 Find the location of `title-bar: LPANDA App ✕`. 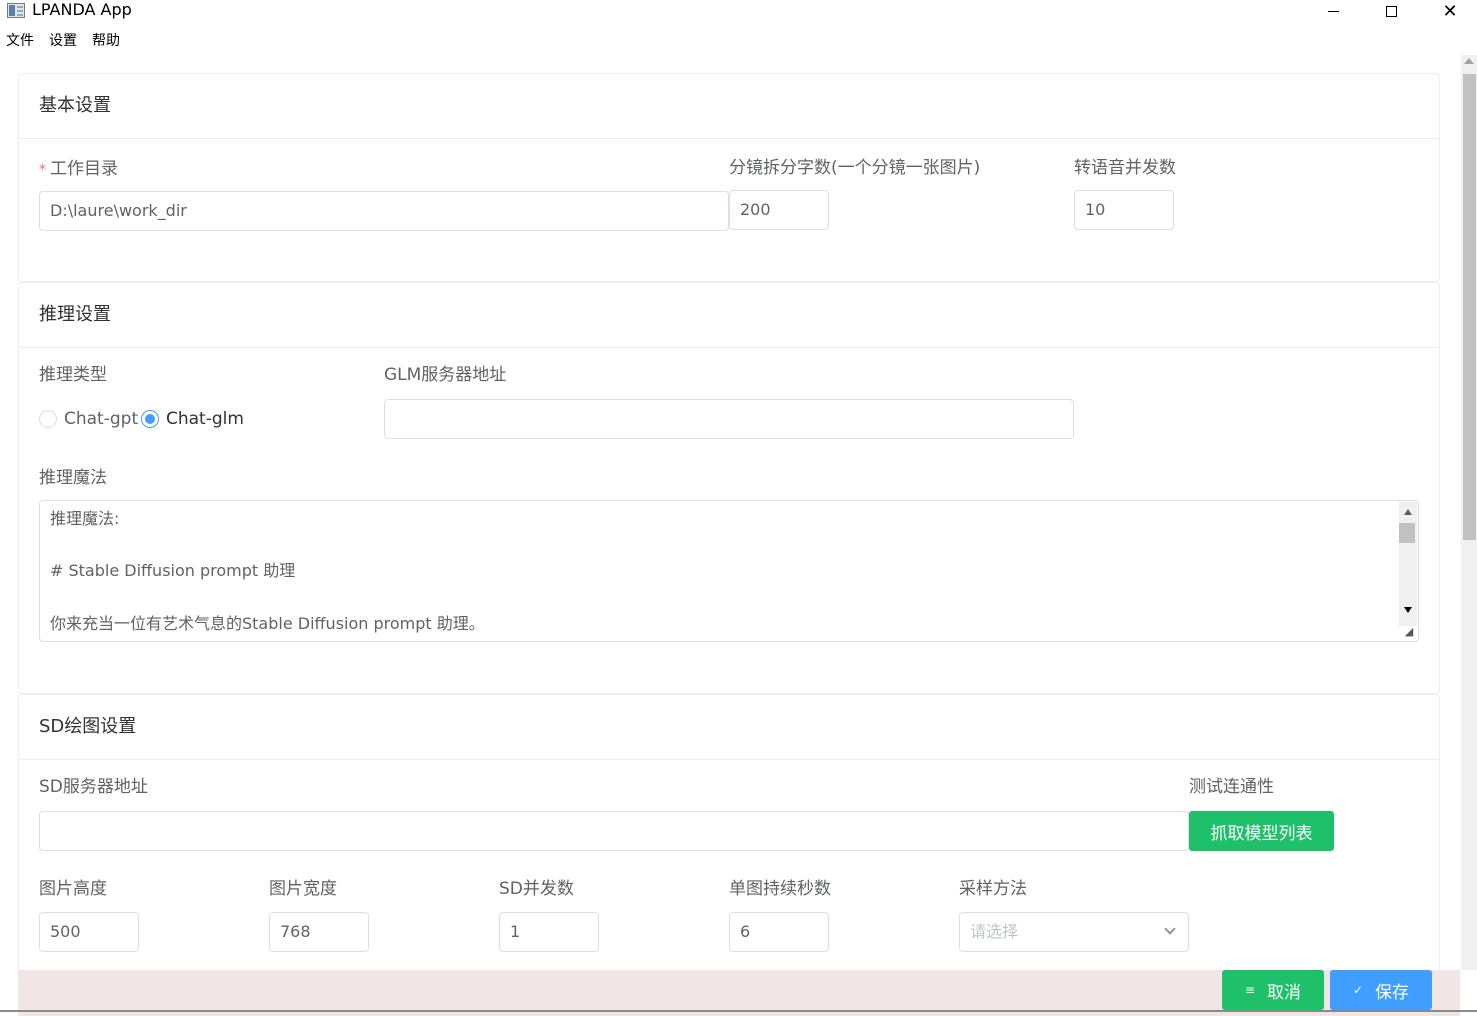

title-bar: LPANDA App ✕ is located at coordinates (738, 12).